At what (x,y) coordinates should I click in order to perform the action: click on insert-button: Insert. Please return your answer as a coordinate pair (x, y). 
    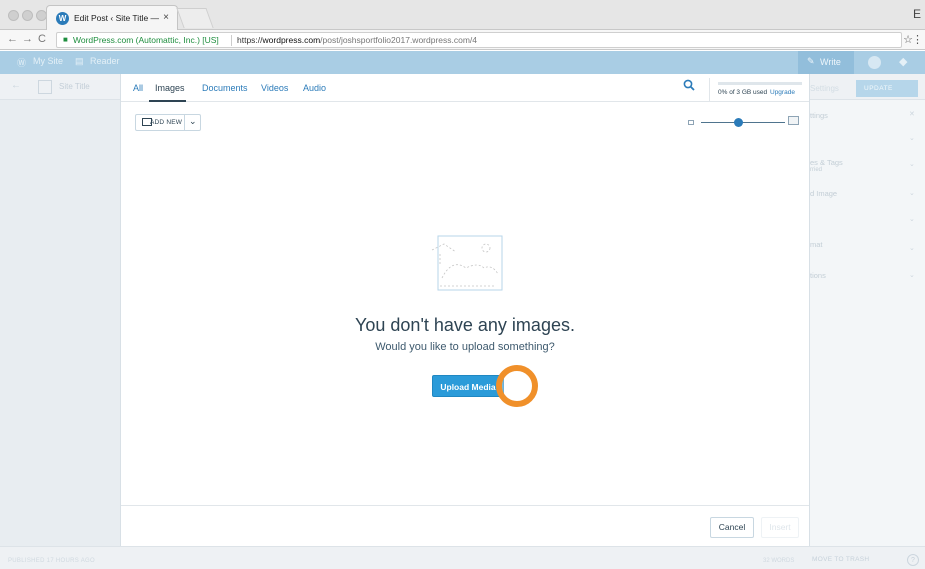
    Looking at the image, I should click on (780, 527).